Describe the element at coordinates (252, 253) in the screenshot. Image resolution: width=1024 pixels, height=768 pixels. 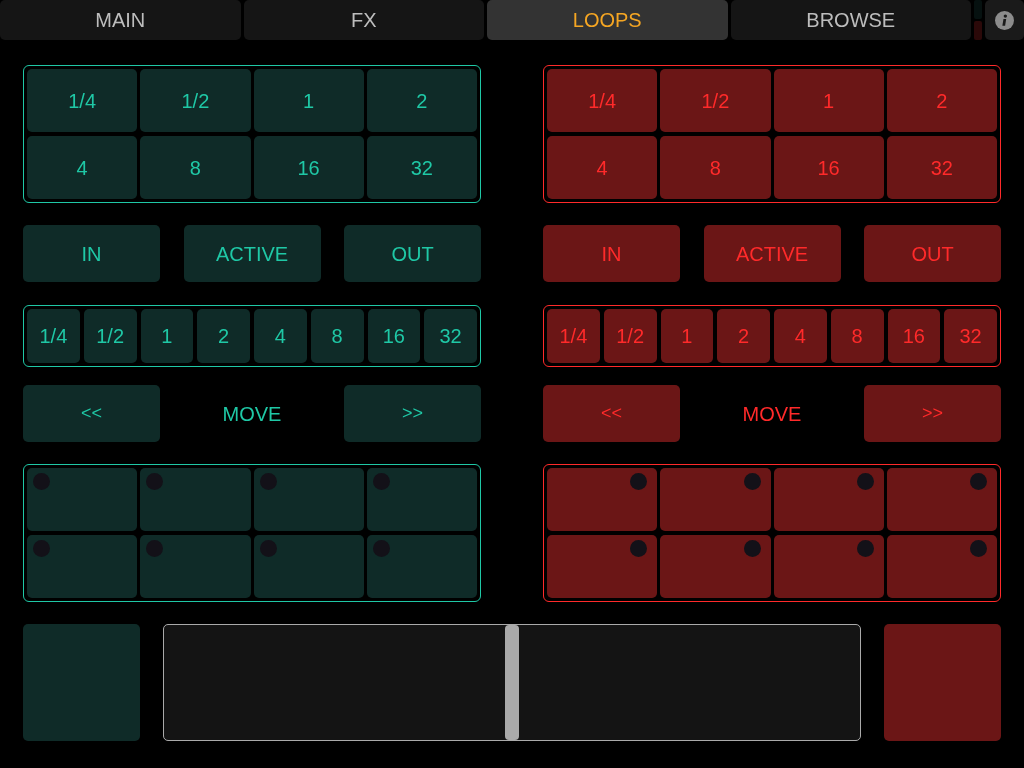
I see `loop-control-button: ACTIVE` at that location.